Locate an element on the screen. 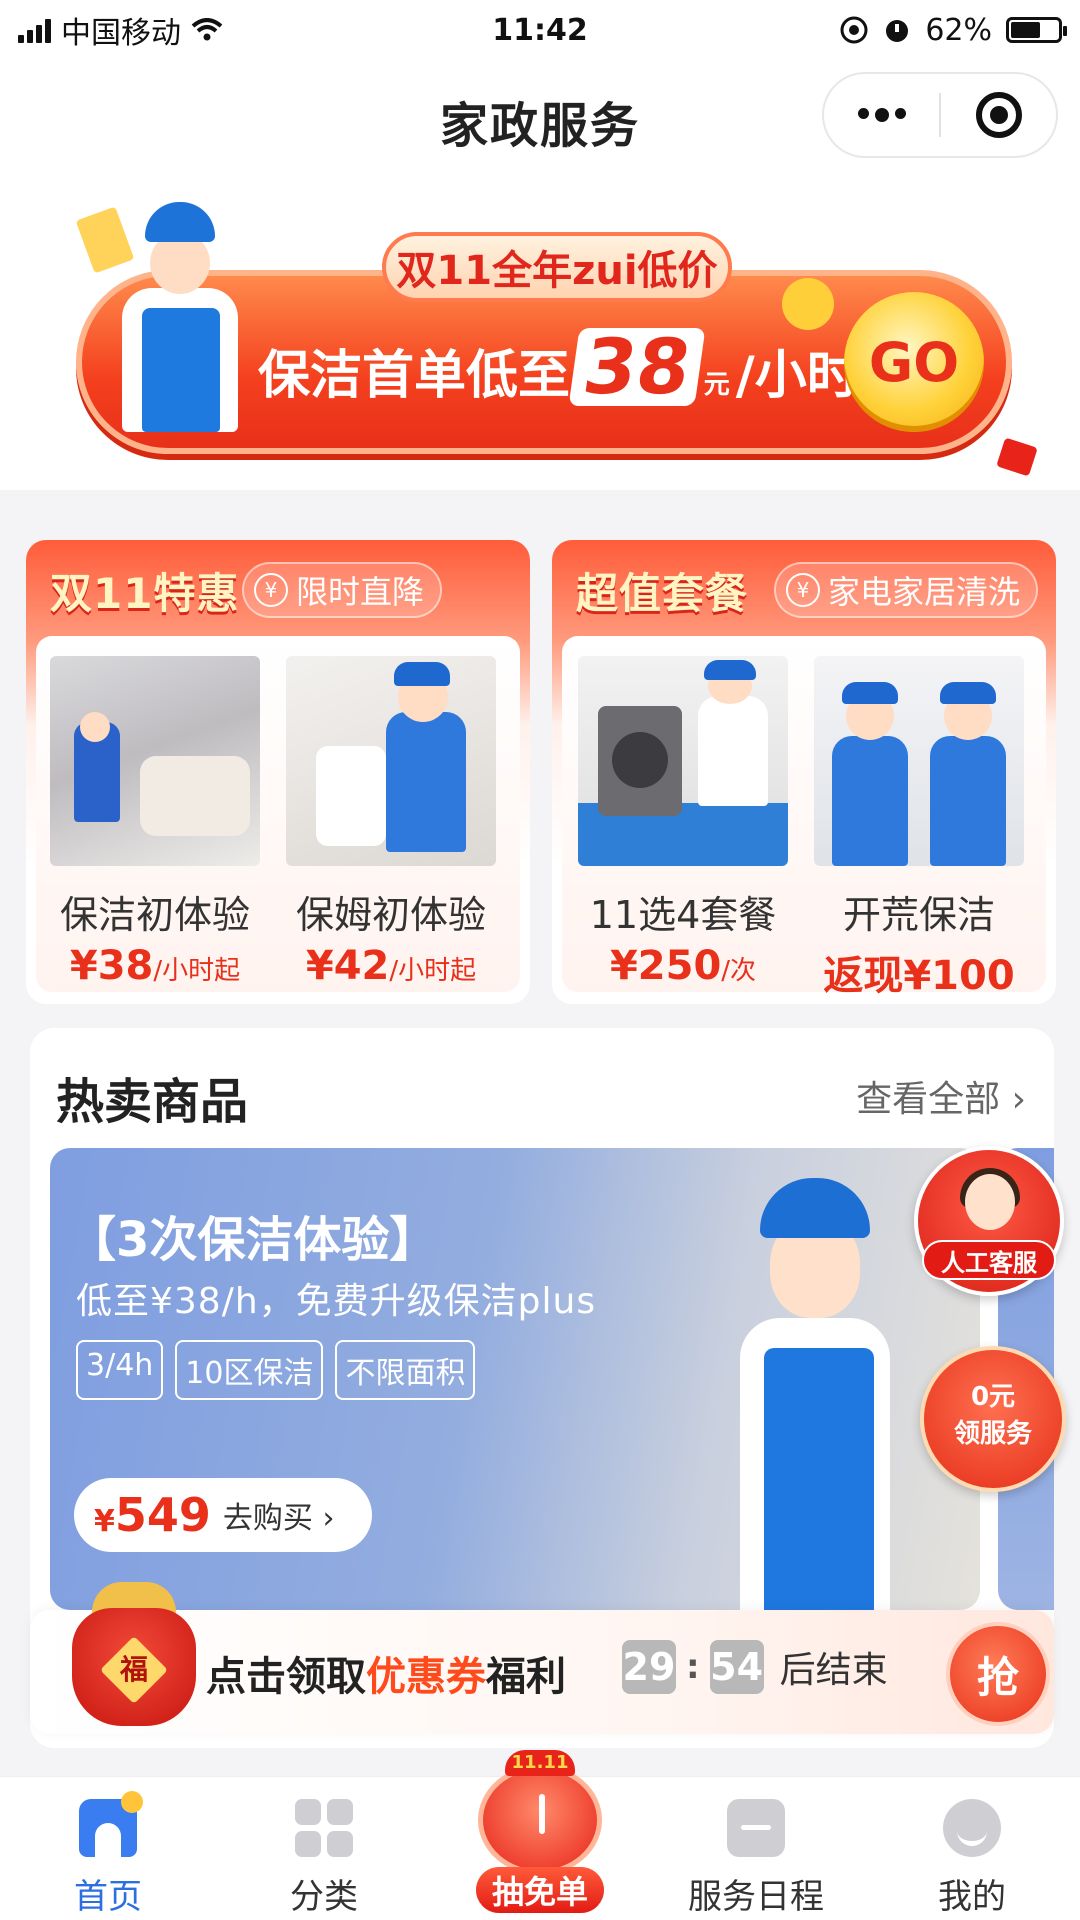  promo-item: 保洁初体验 ¥38/小时起 is located at coordinates (155, 822).